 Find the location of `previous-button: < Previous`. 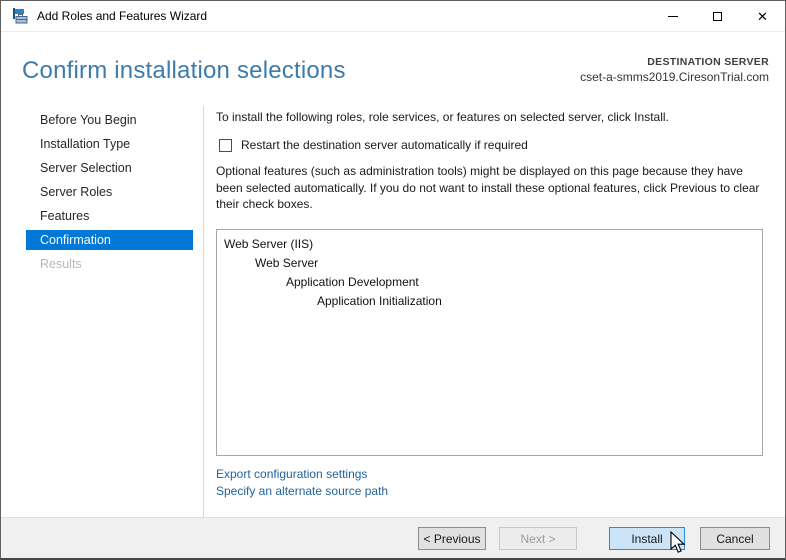

previous-button: < Previous is located at coordinates (452, 538).